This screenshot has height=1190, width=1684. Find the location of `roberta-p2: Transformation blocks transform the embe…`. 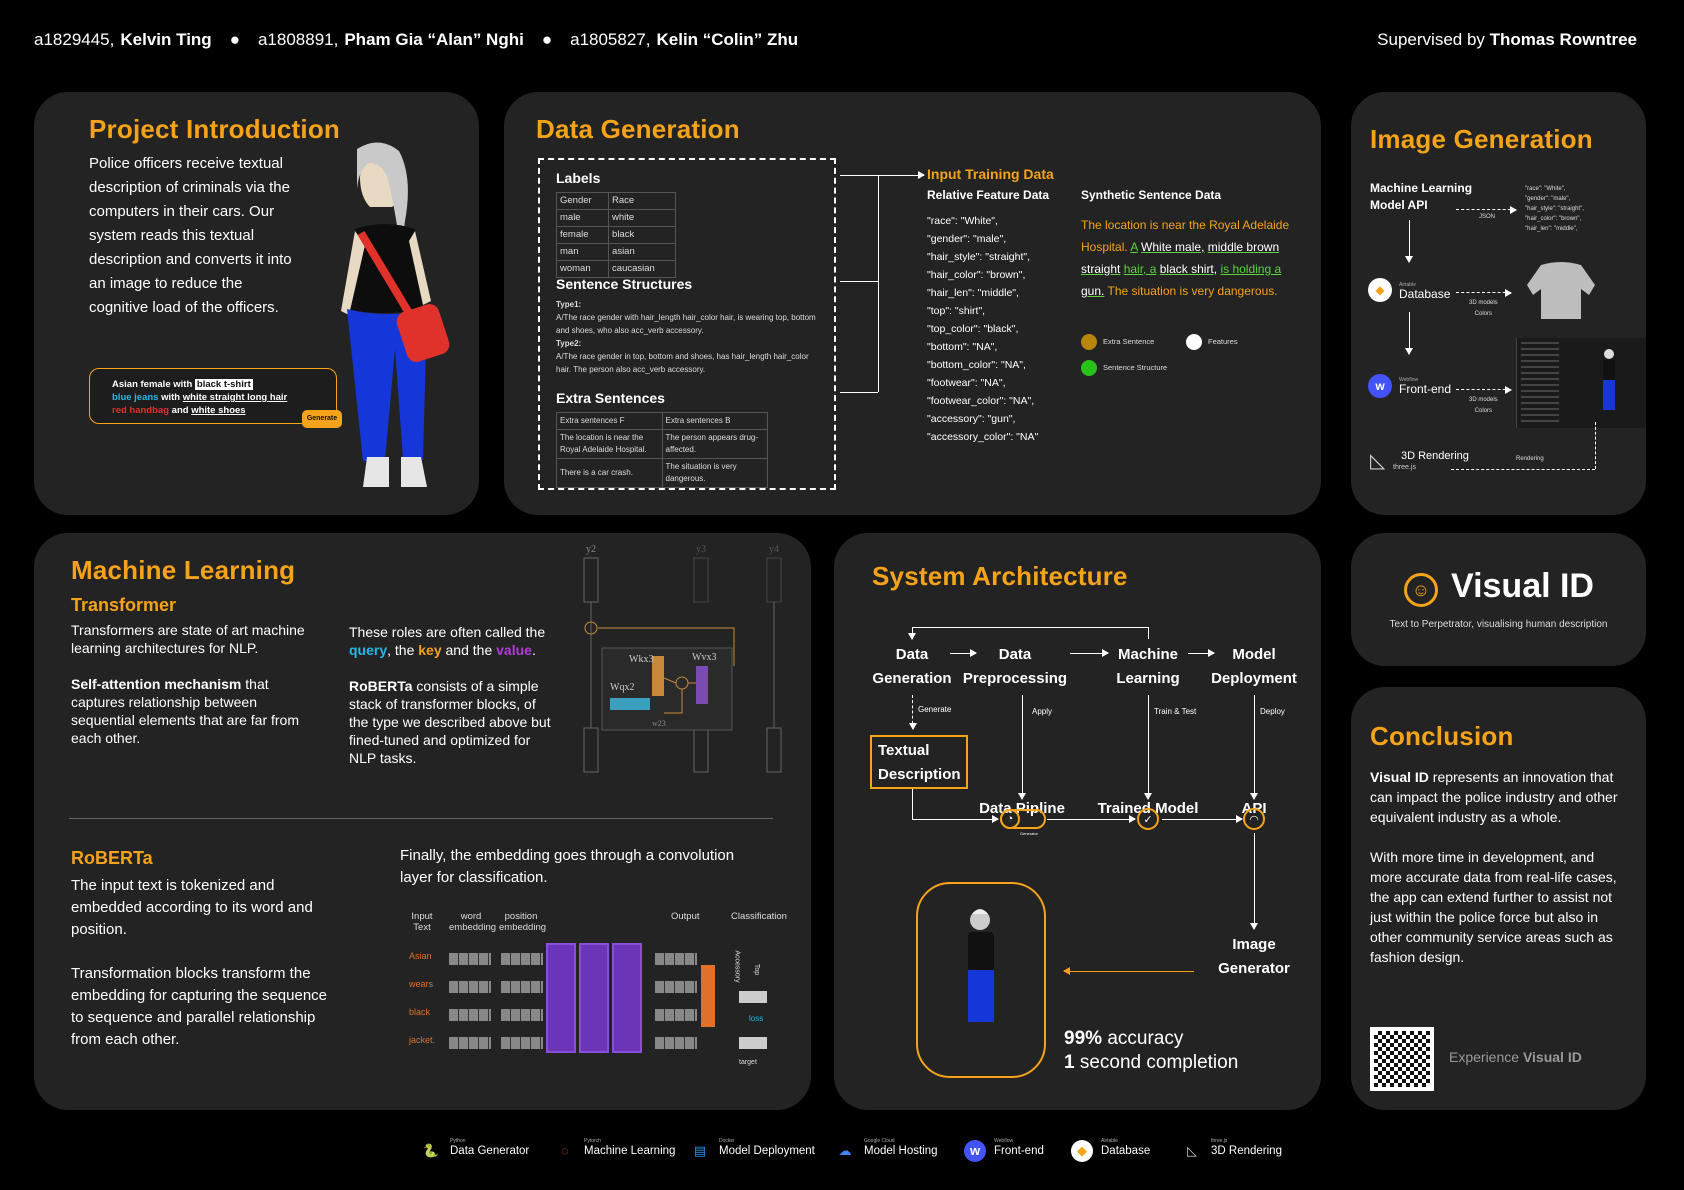

roberta-p2: Transformation blocks transform the embe… is located at coordinates (199, 1006).